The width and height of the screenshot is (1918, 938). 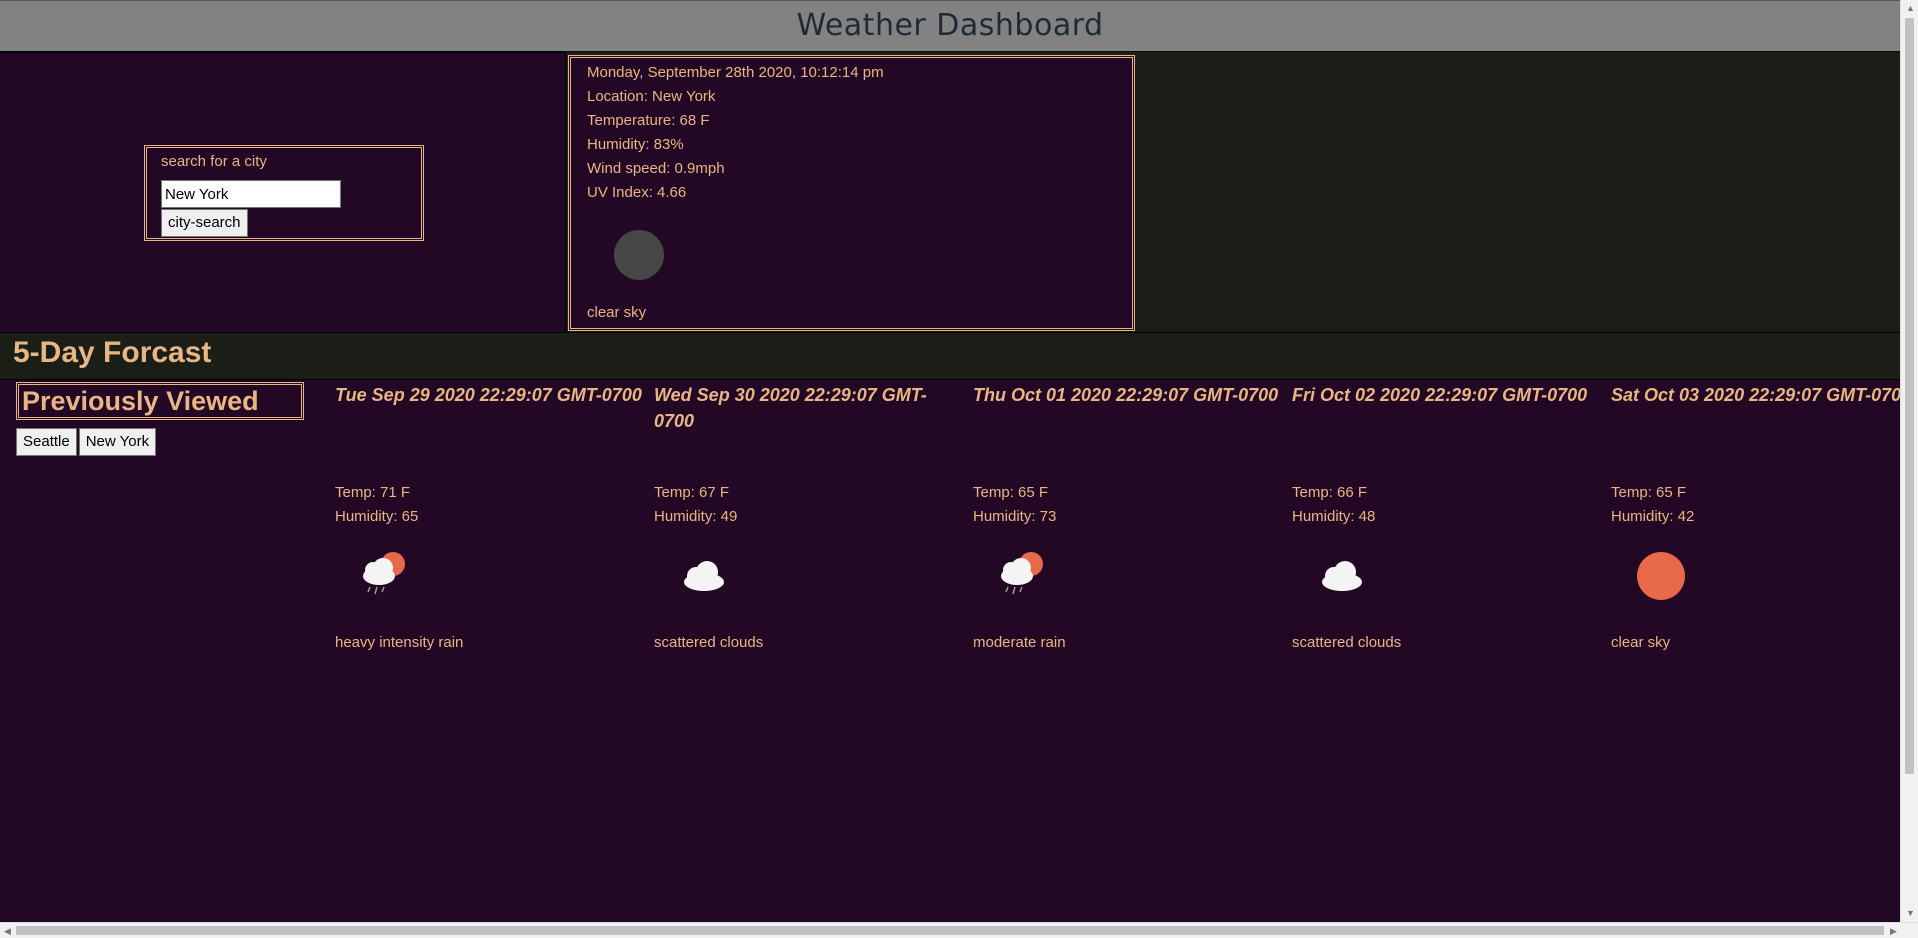 What do you see at coordinates (117, 442) in the screenshot?
I see `history-button-new-york: New York` at bounding box center [117, 442].